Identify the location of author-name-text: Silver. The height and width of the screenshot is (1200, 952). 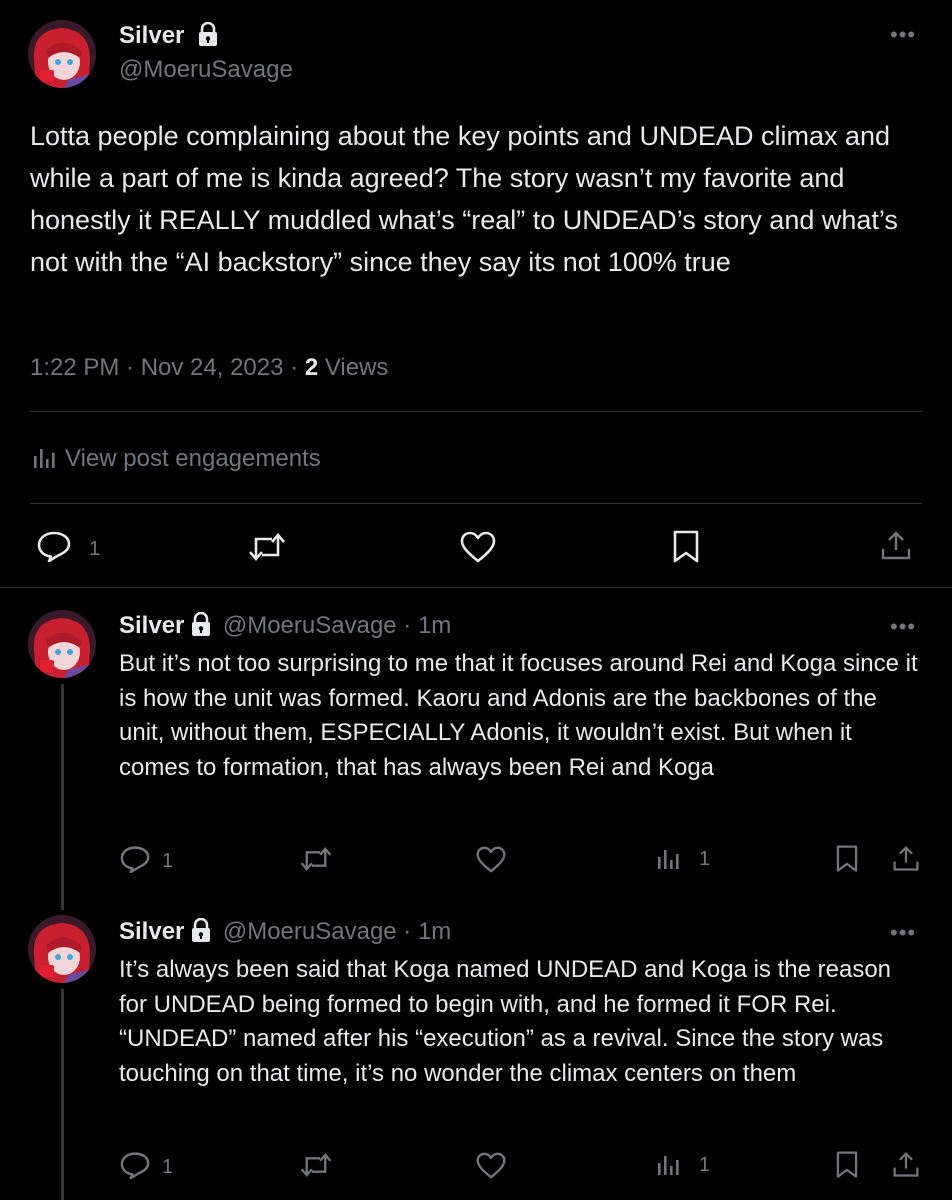
(151, 35).